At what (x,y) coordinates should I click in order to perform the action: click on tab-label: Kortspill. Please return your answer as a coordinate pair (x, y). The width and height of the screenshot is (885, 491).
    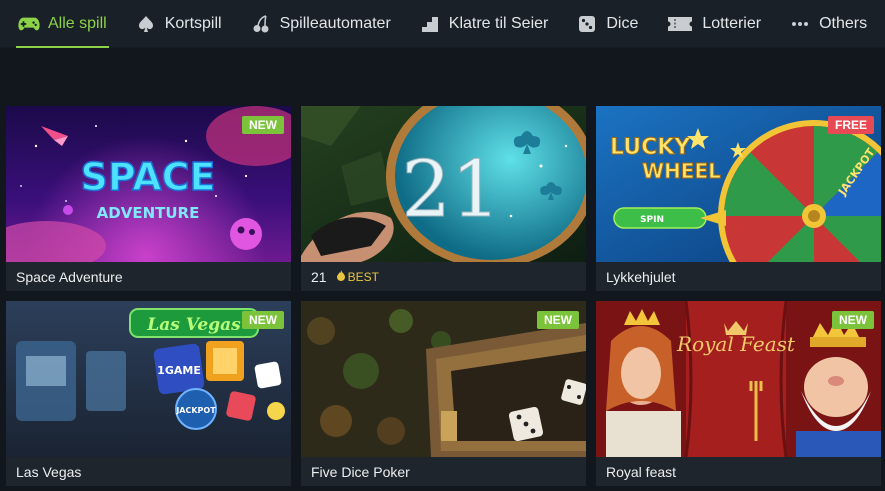
    Looking at the image, I should click on (193, 23).